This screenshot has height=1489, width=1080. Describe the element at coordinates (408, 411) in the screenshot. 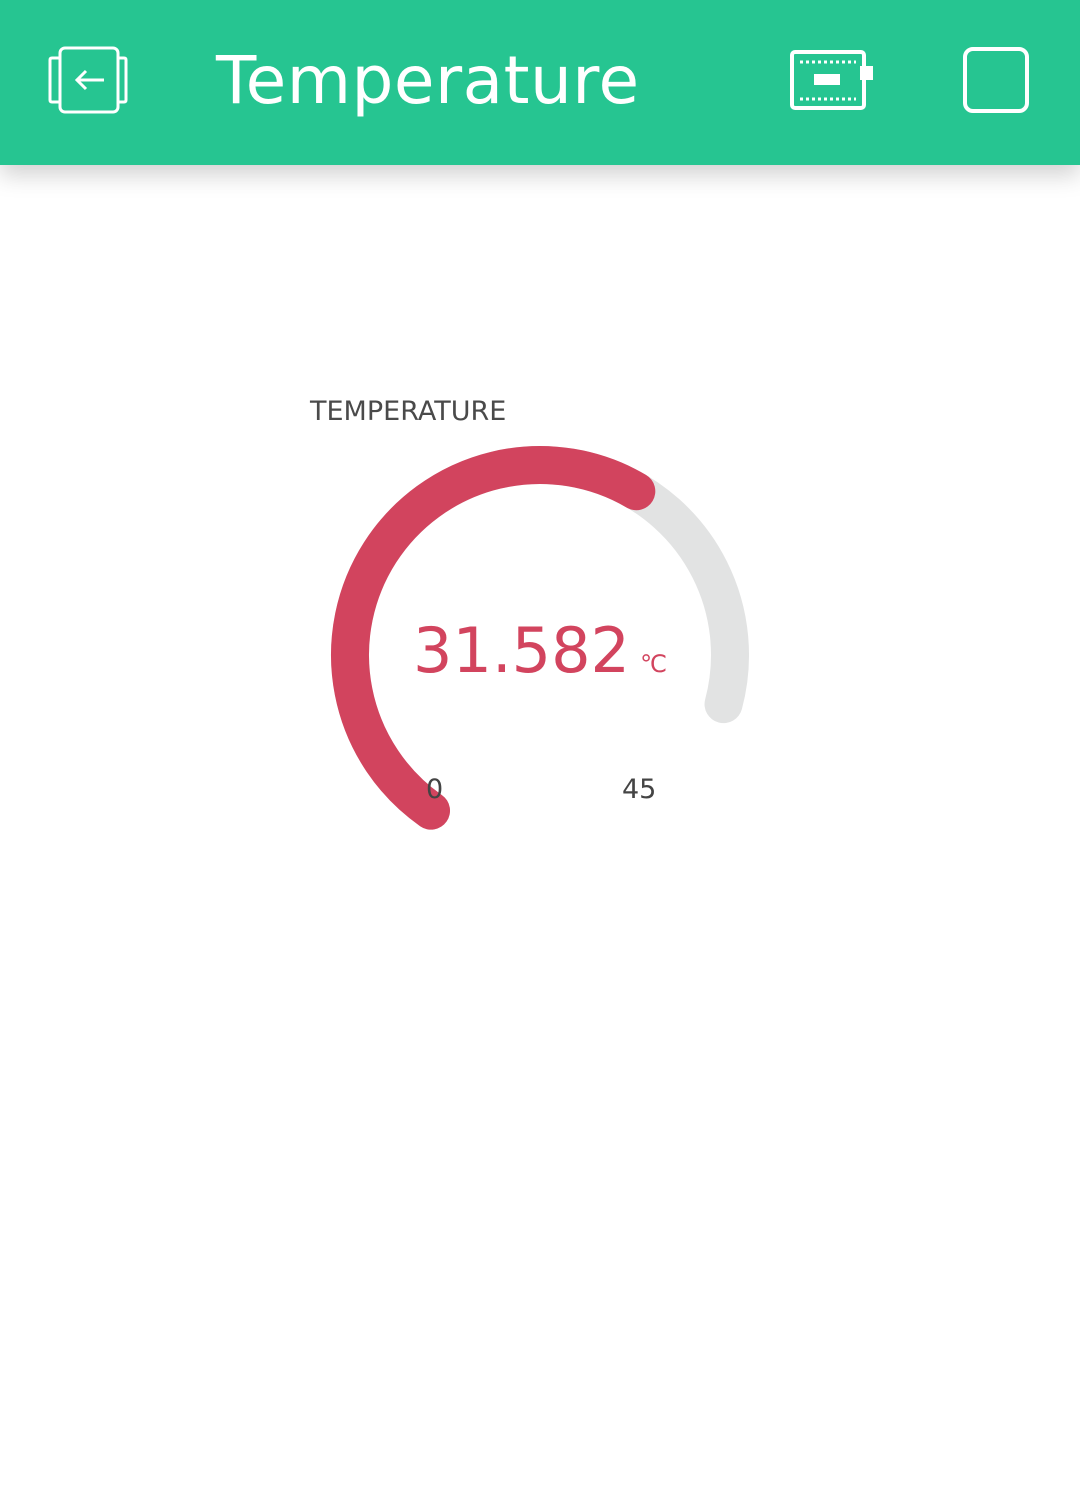

I see `gauge-label: TEMPERATURE` at that location.